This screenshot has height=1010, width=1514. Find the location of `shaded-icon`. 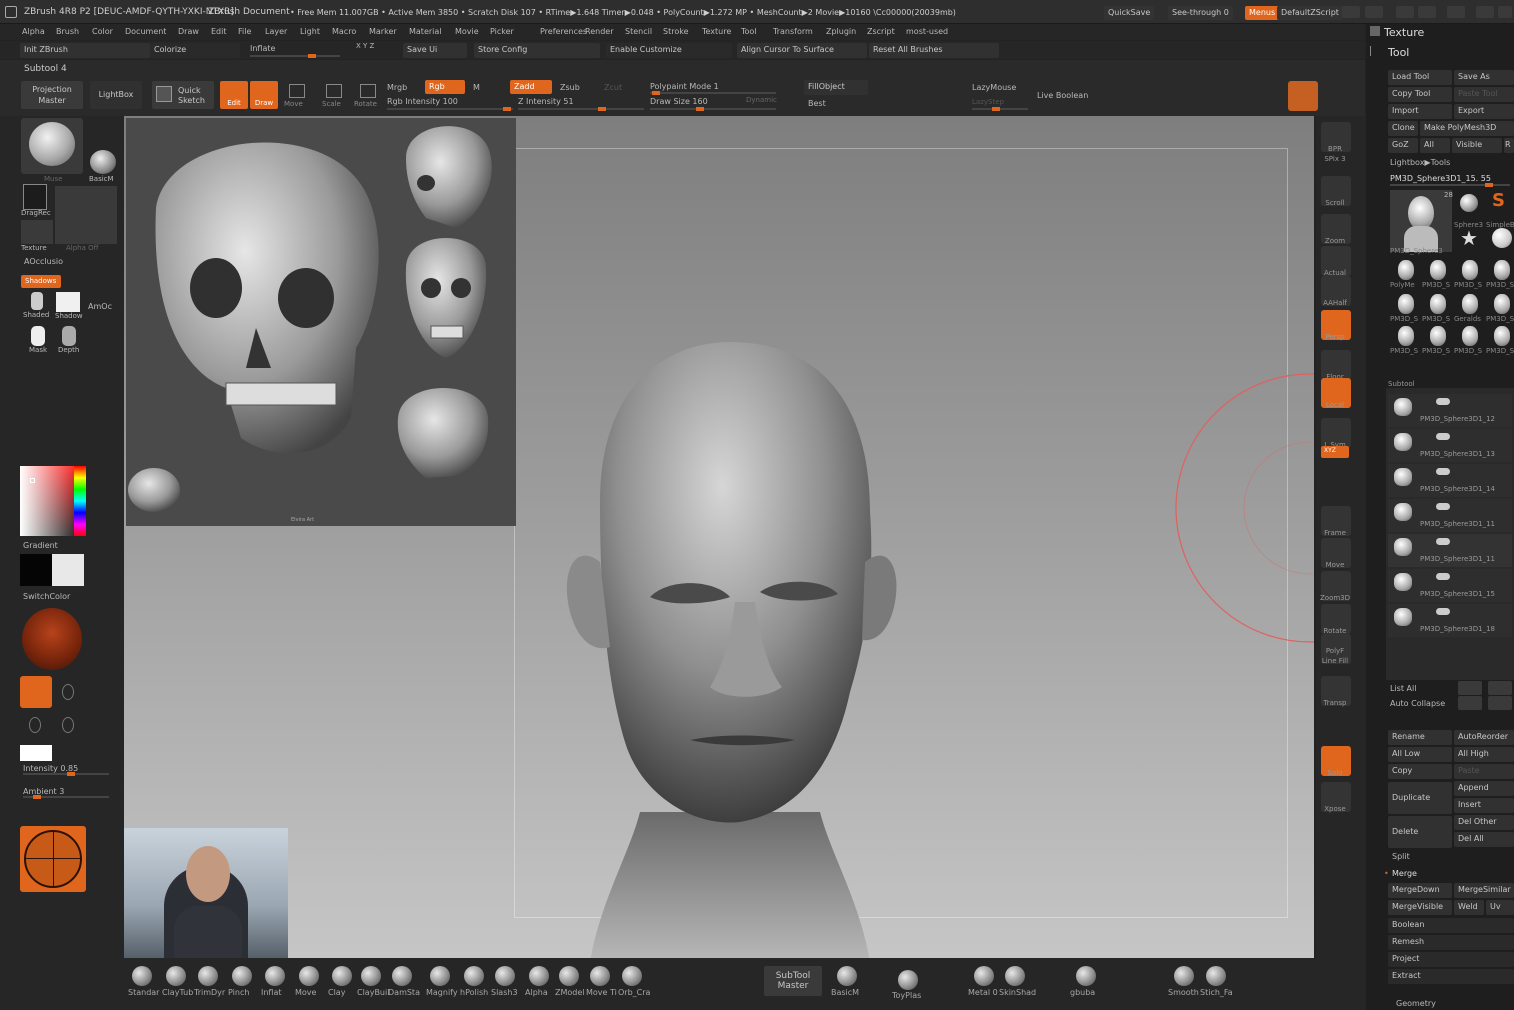

shaded-icon is located at coordinates (37, 301).